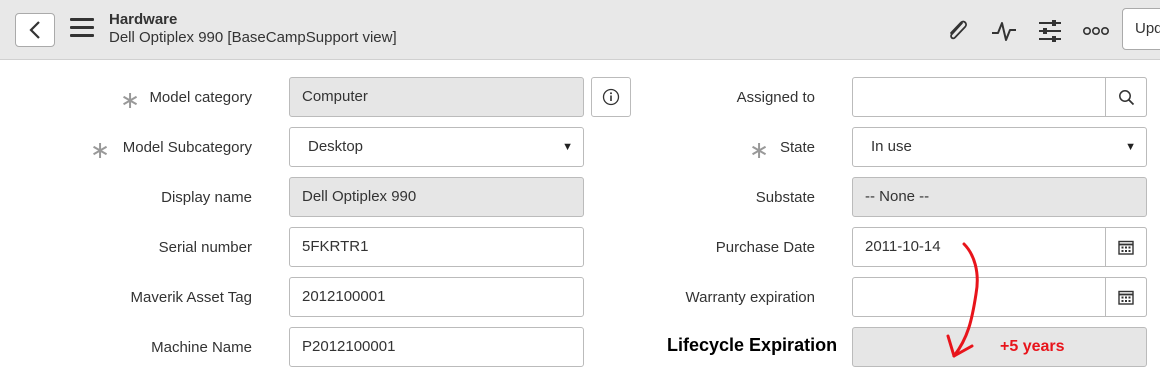  What do you see at coordinates (436, 247) in the screenshot?
I see `serial-number-input: 5FKRTR1` at bounding box center [436, 247].